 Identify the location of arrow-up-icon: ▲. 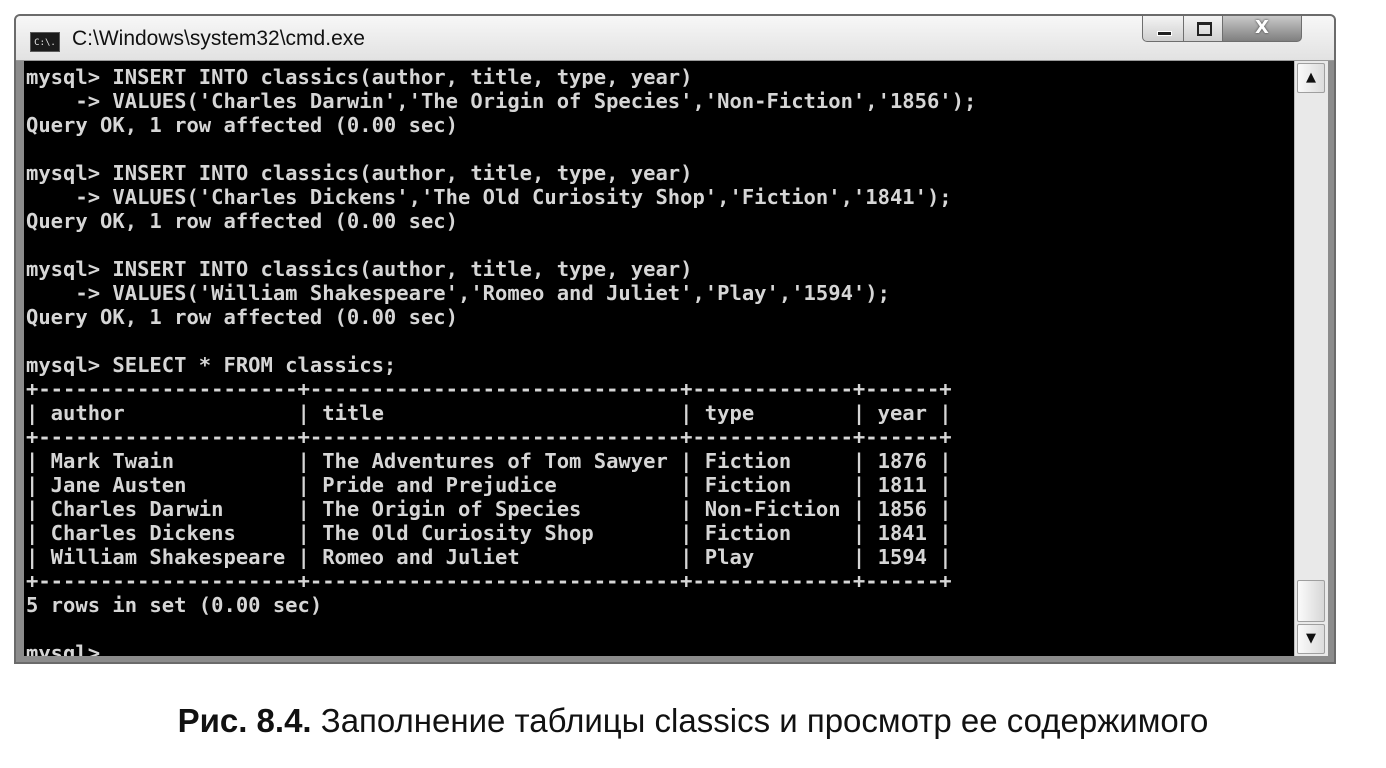
(1311, 77).